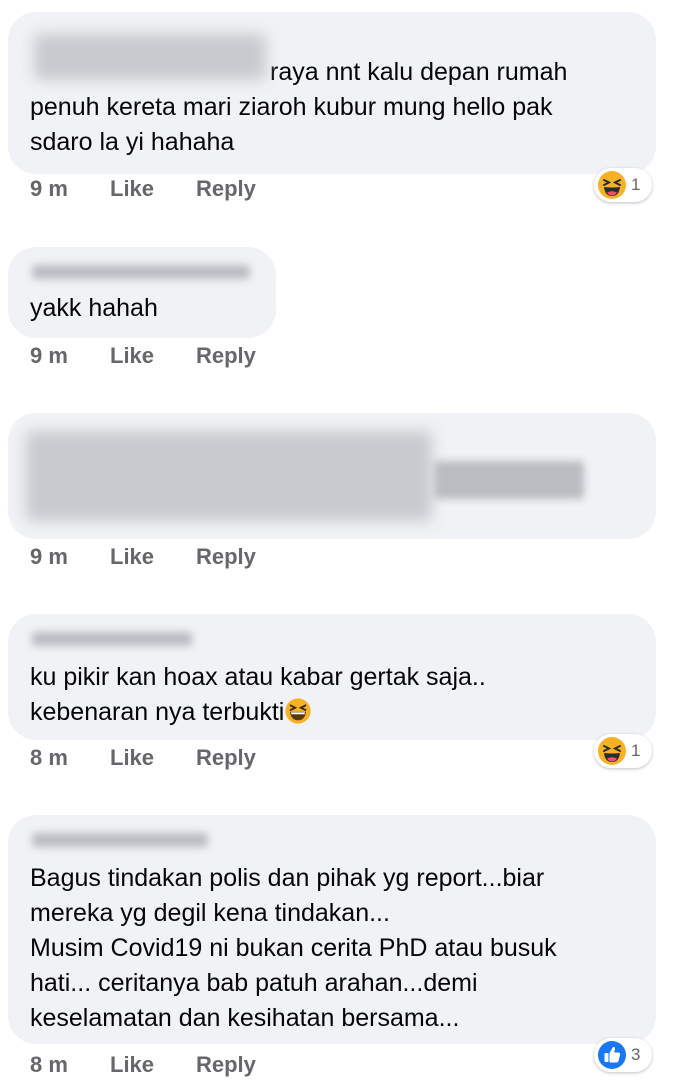  Describe the element at coordinates (636, 1054) in the screenshot. I see `reaction-count: 3` at that location.